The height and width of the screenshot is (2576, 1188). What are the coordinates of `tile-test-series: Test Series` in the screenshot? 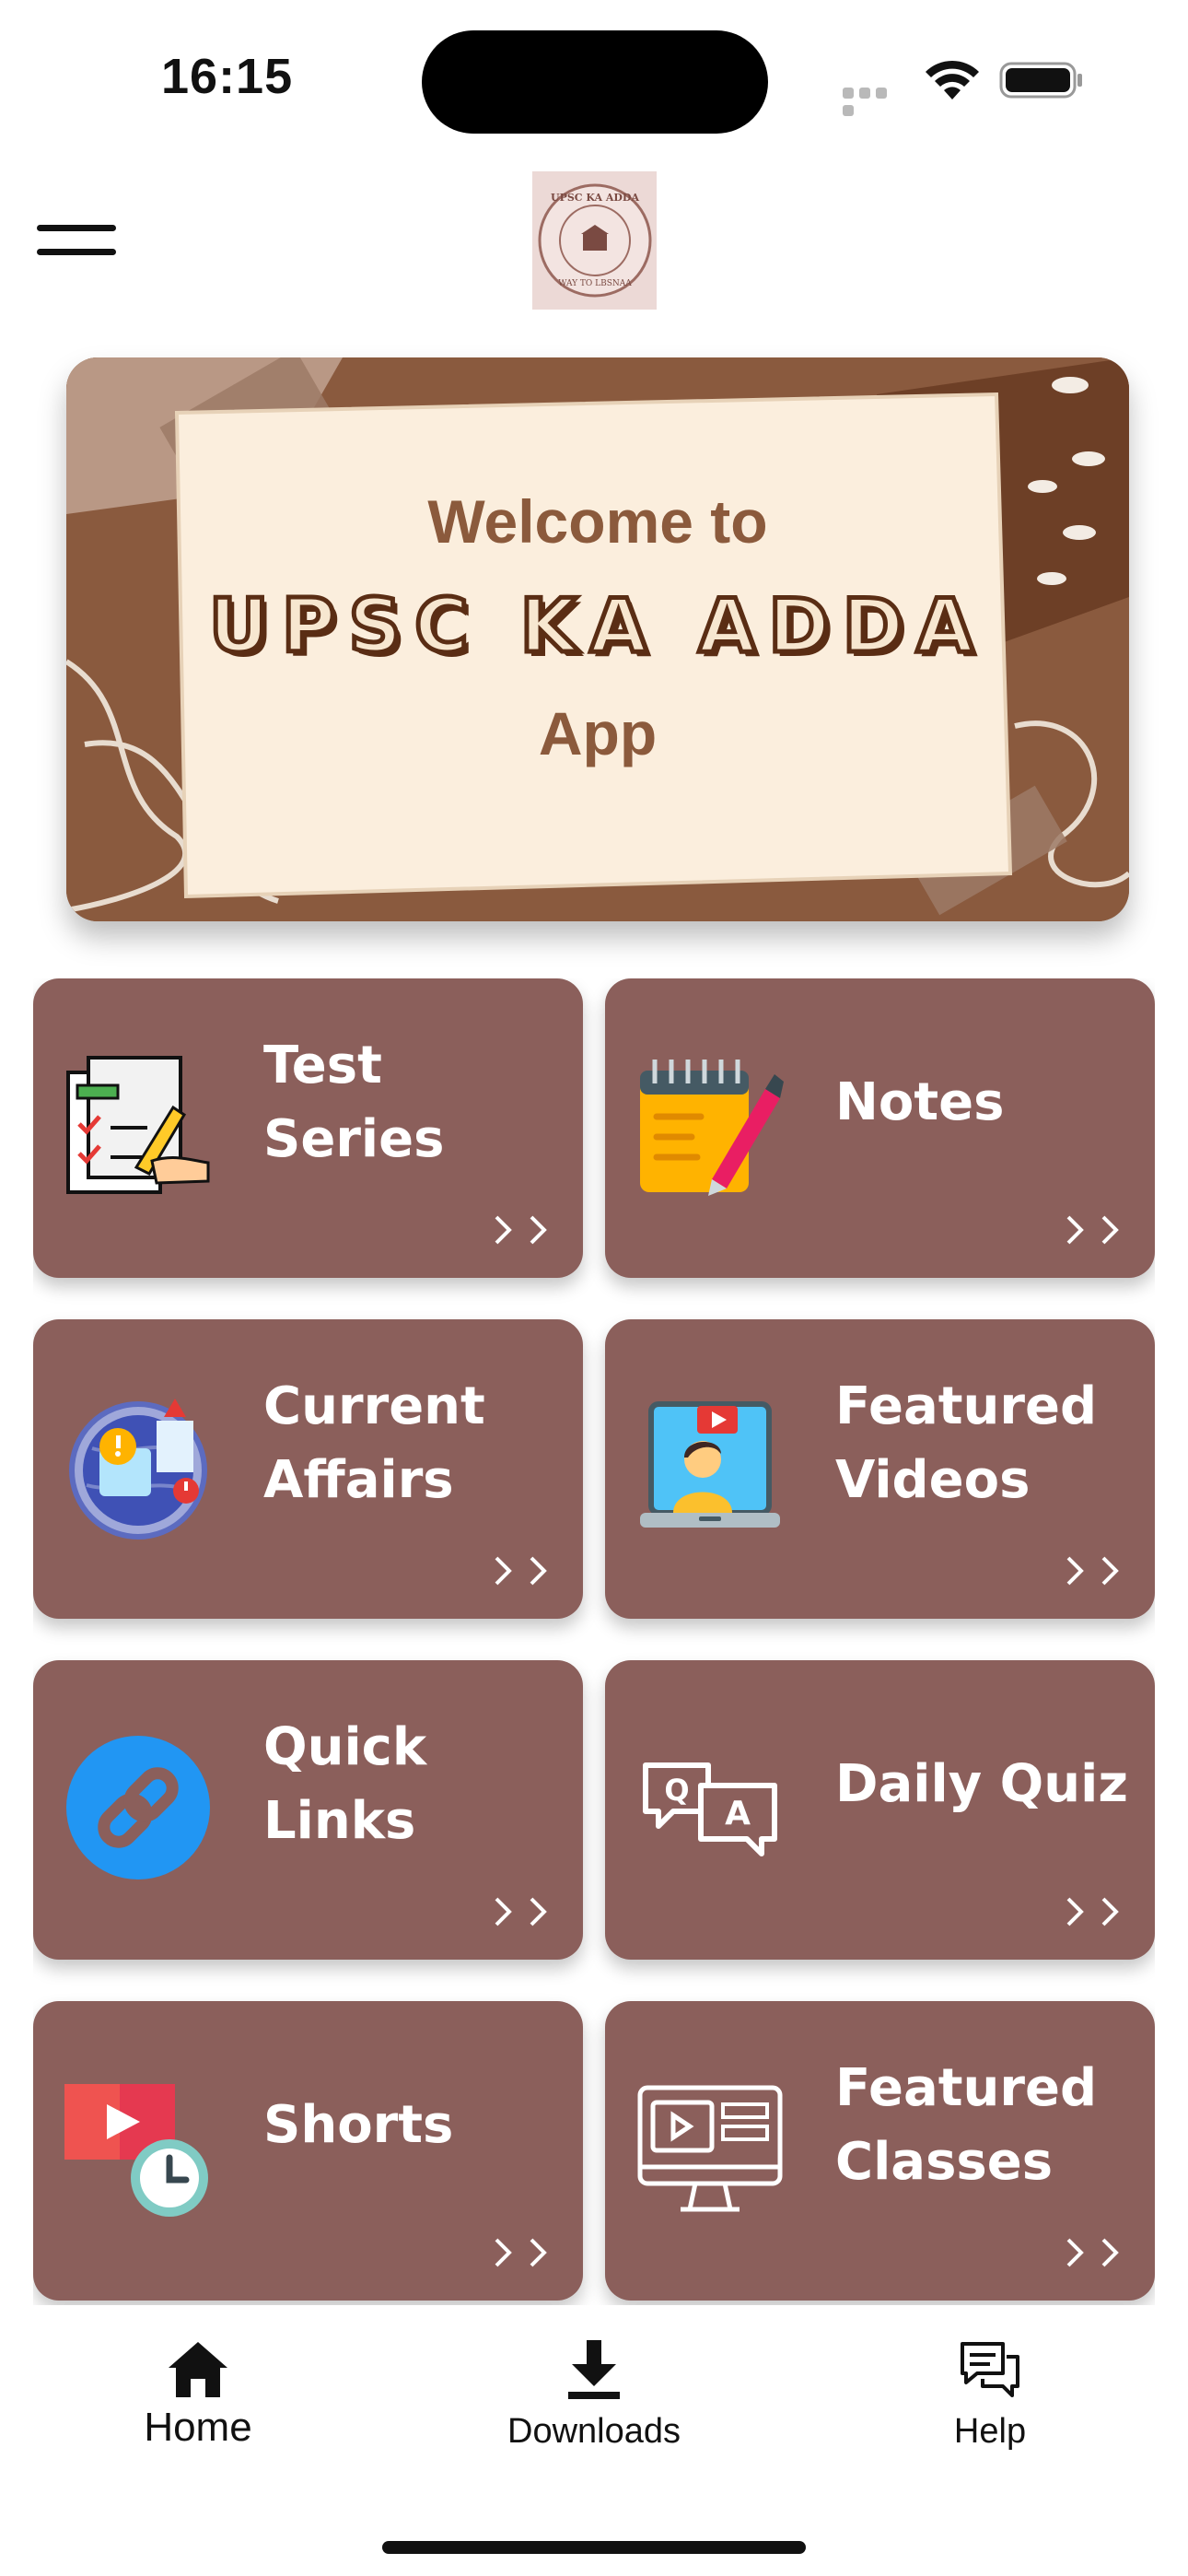 It's located at (308, 1128).